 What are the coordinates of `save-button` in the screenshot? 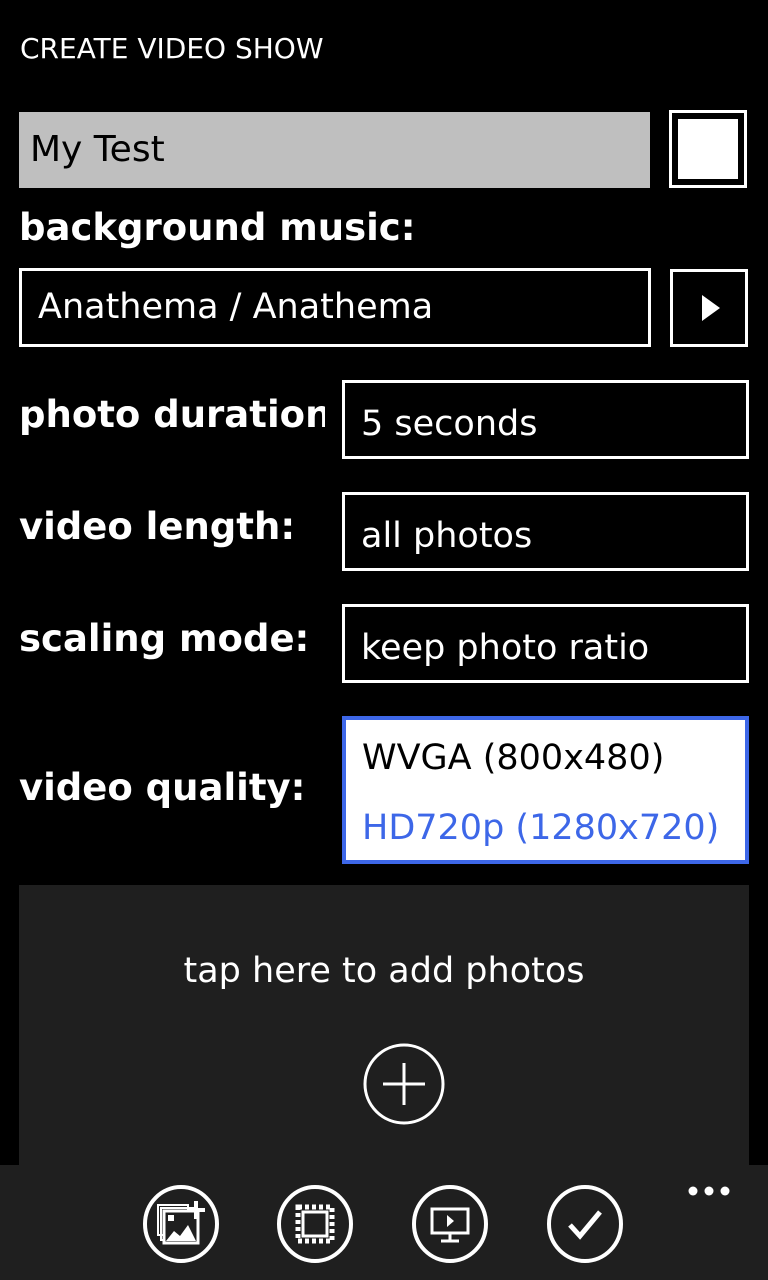 It's located at (585, 1224).